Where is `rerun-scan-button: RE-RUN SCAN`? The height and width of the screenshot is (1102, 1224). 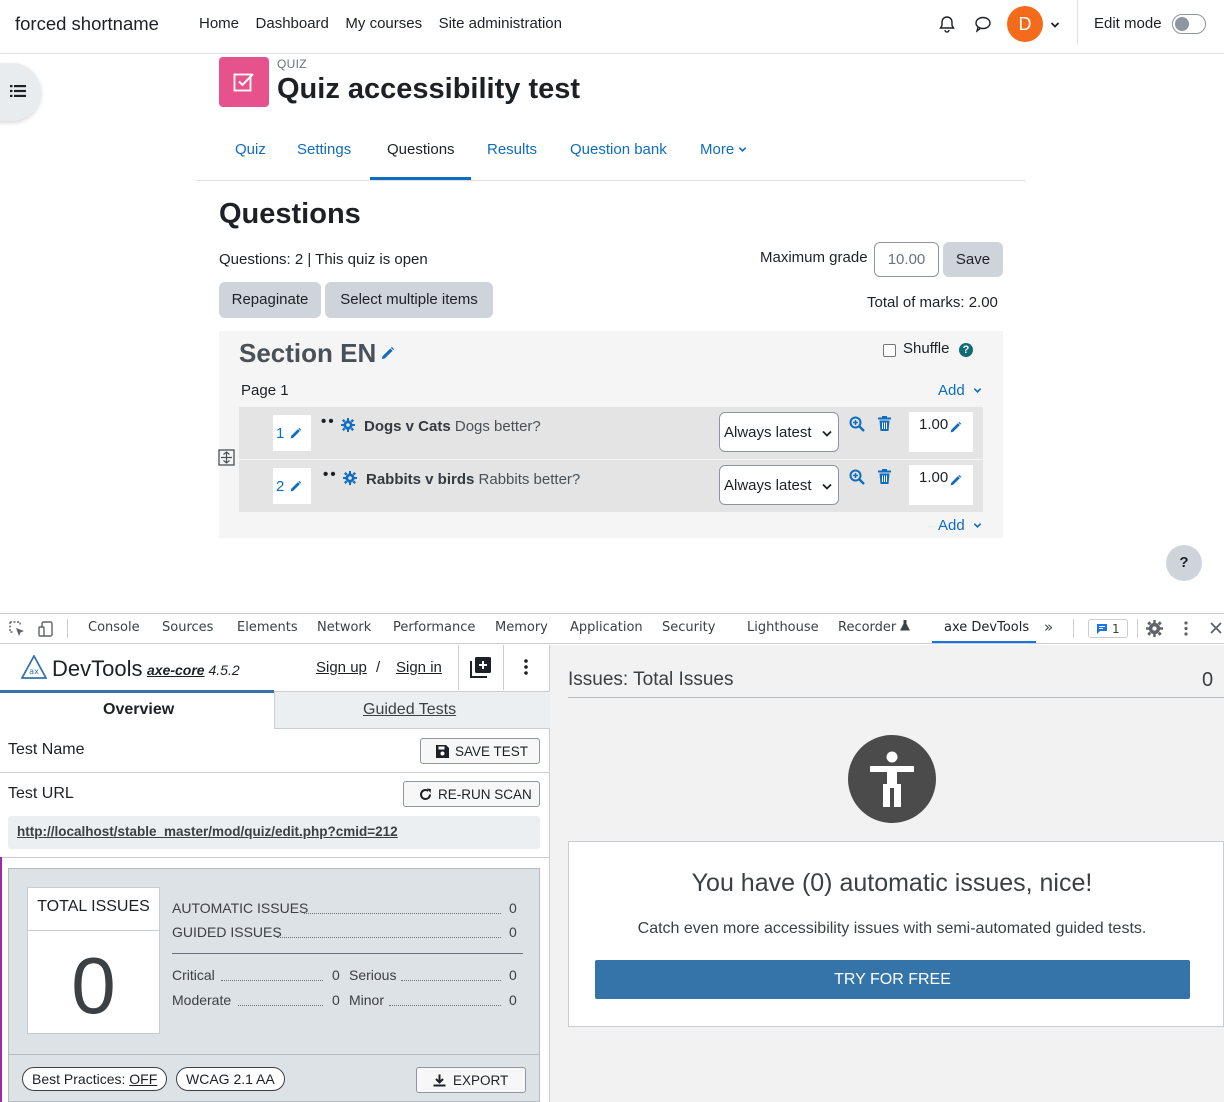 rerun-scan-button: RE-RUN SCAN is located at coordinates (471, 794).